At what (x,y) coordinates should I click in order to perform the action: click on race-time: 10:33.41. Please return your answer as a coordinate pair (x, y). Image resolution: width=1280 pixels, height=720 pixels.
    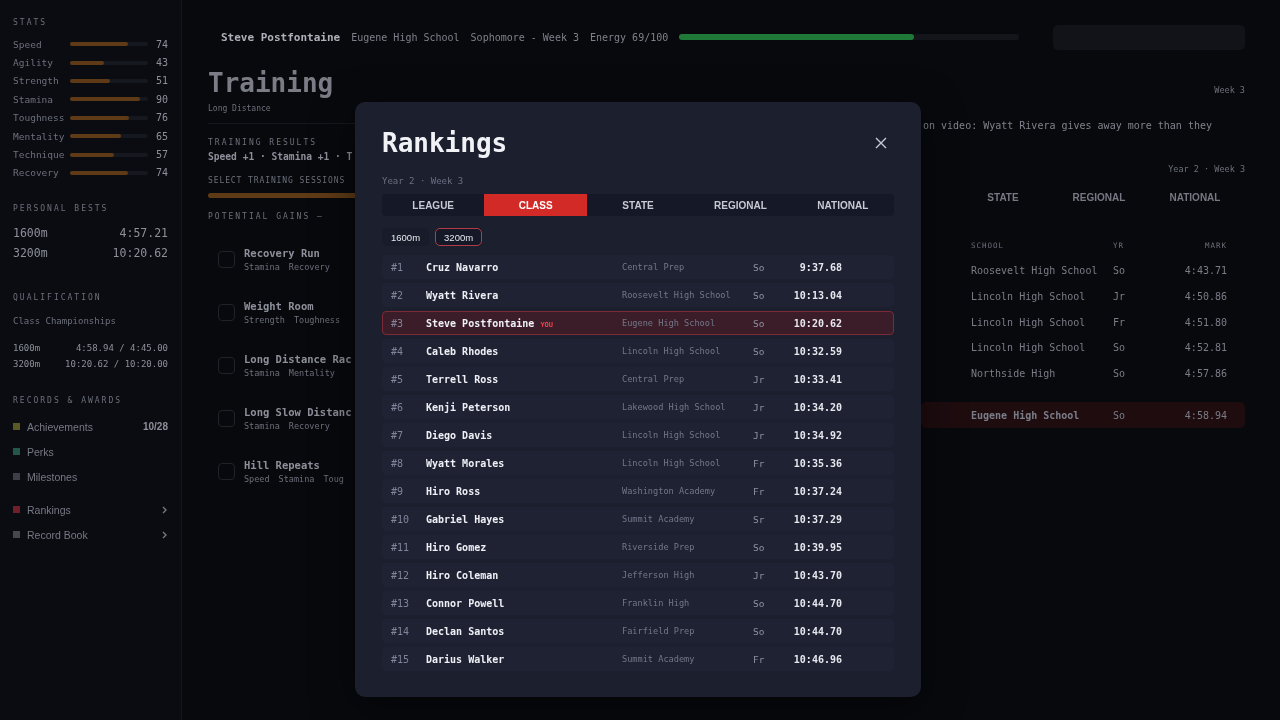
    Looking at the image, I should click on (817, 379).